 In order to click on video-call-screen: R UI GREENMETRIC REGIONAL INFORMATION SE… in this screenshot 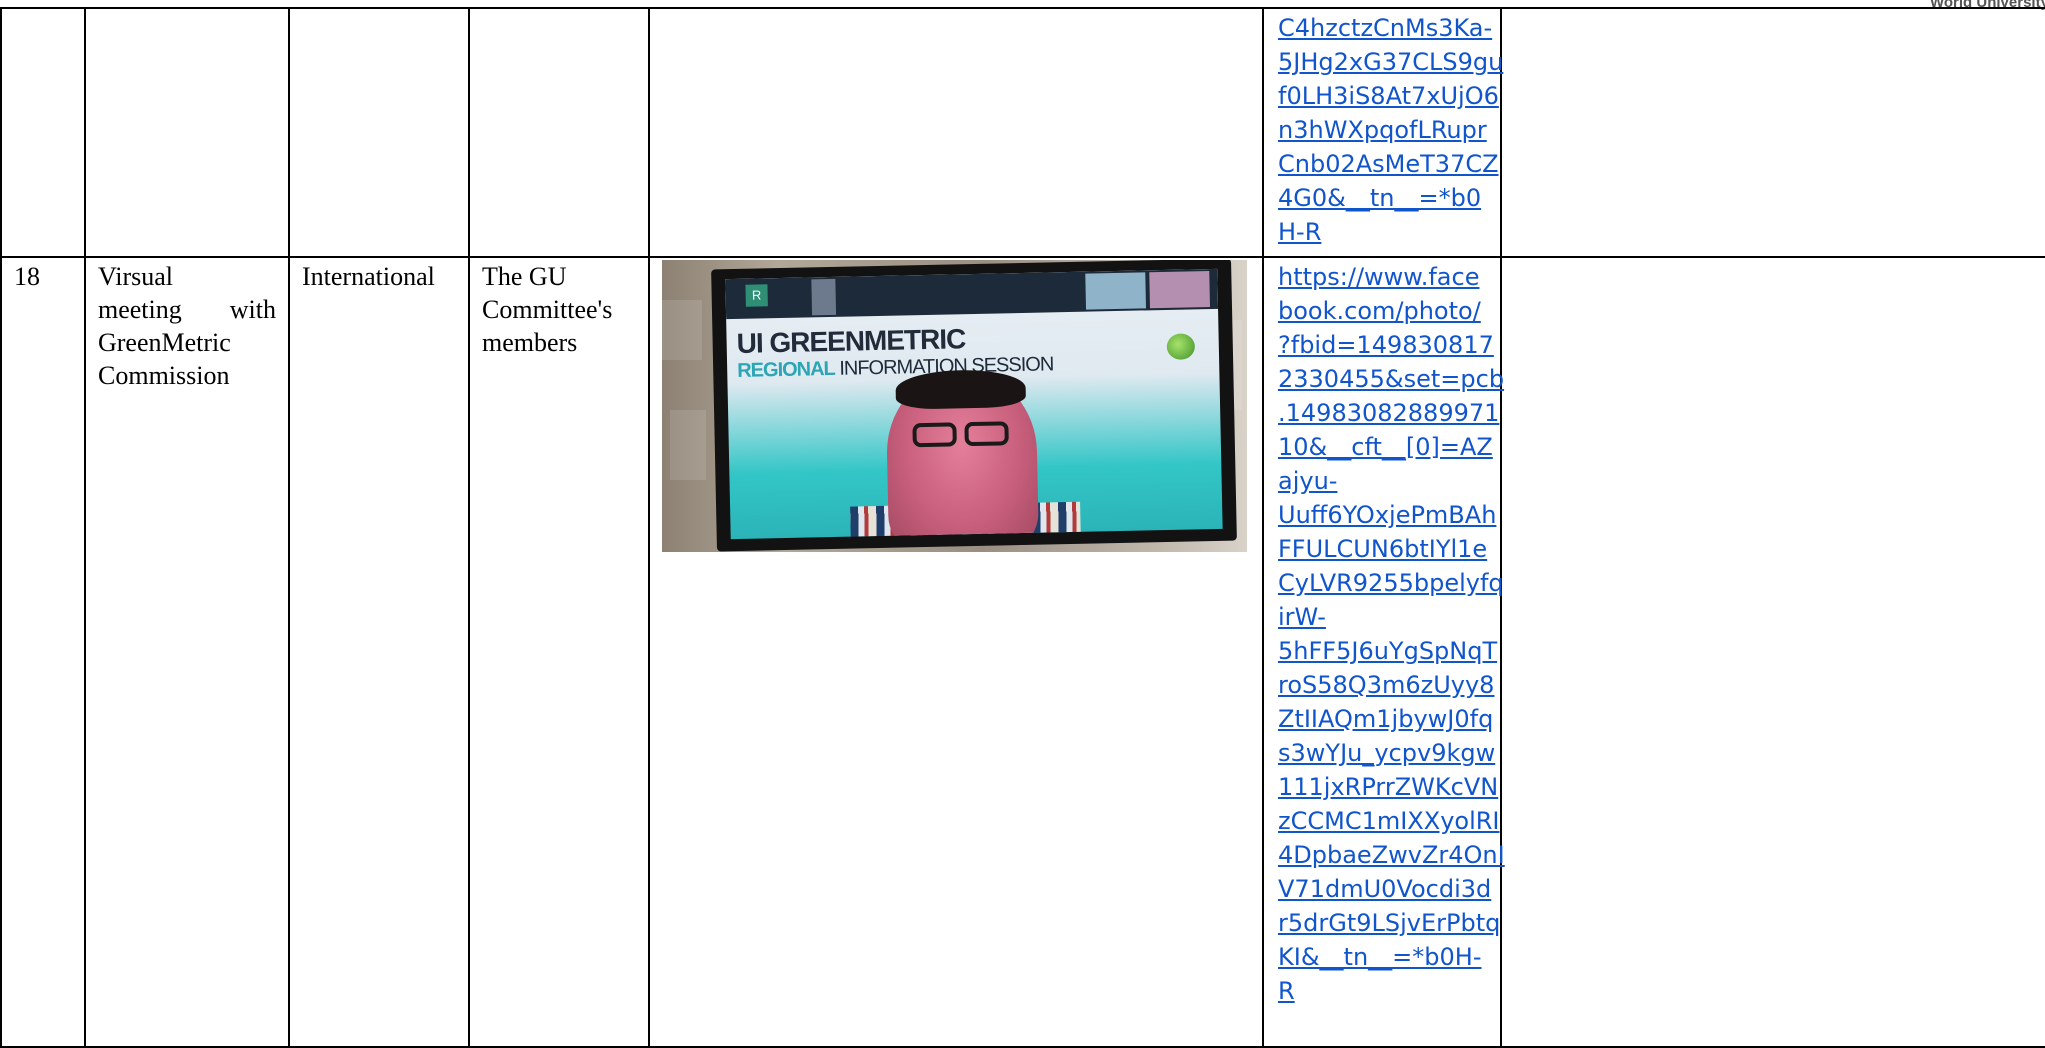, I will do `click(974, 404)`.